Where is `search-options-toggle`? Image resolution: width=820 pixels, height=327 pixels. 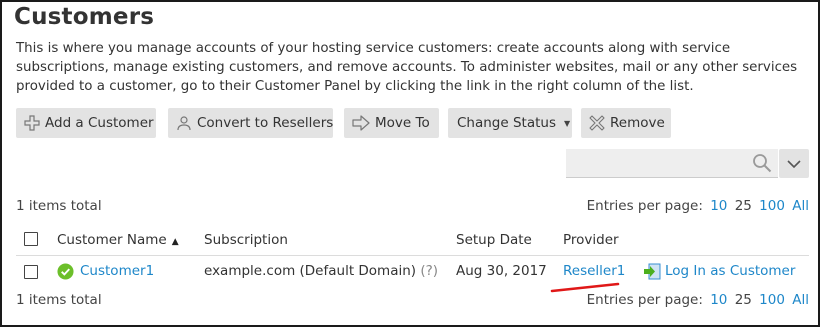 search-options-toggle is located at coordinates (794, 163).